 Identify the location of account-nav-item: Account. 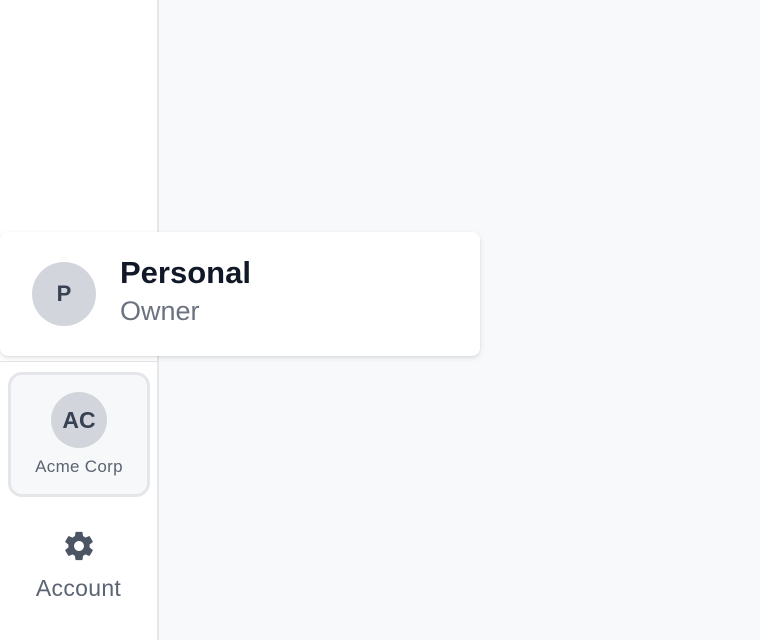
(78, 565).